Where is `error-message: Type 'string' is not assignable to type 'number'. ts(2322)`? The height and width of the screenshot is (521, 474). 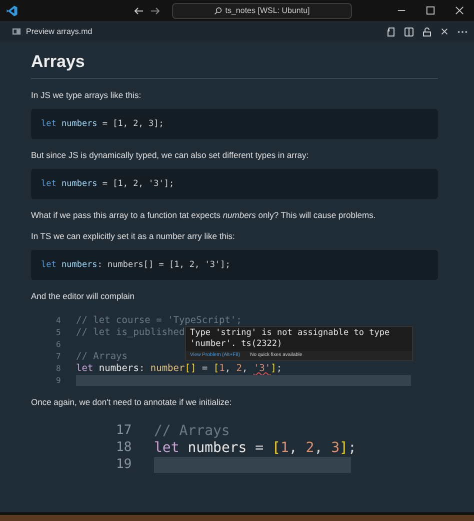
error-message: Type 'string' is not assignable to type 'number'. ts(2322) is located at coordinates (290, 338).